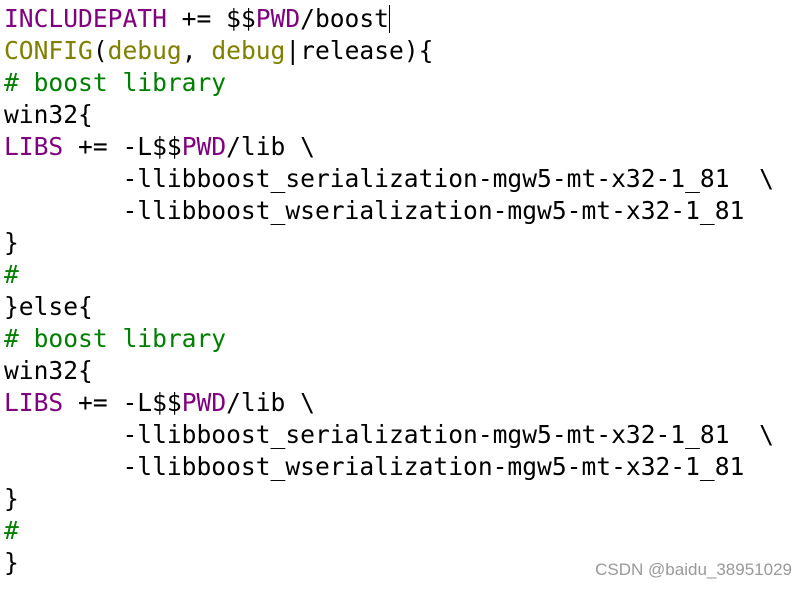 The height and width of the screenshot is (589, 808). What do you see at coordinates (359, 50) in the screenshot?
I see `code-token: |release){` at bounding box center [359, 50].